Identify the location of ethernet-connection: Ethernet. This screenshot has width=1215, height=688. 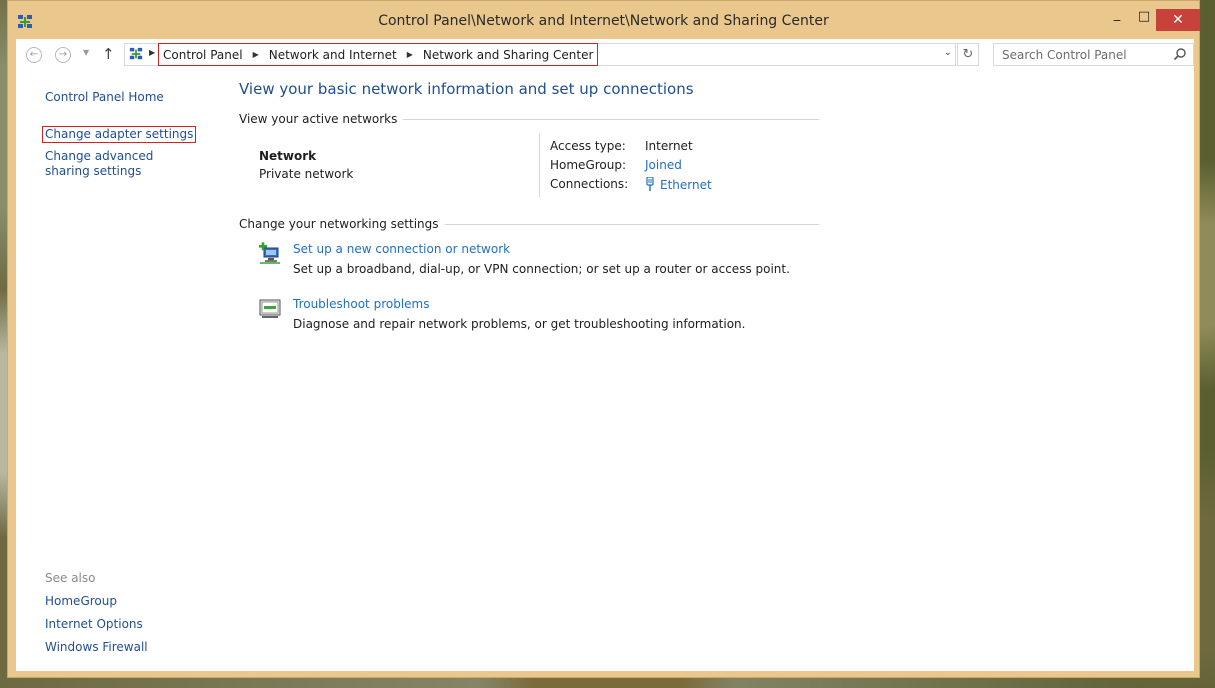
(678, 184).